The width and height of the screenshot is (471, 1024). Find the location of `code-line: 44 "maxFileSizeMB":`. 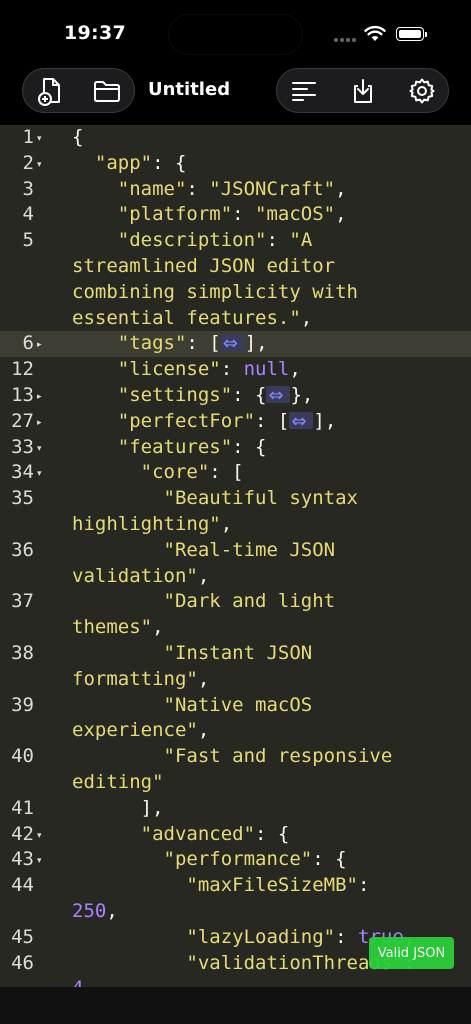

code-line: 44 "maxFileSizeMB": is located at coordinates (235, 886).